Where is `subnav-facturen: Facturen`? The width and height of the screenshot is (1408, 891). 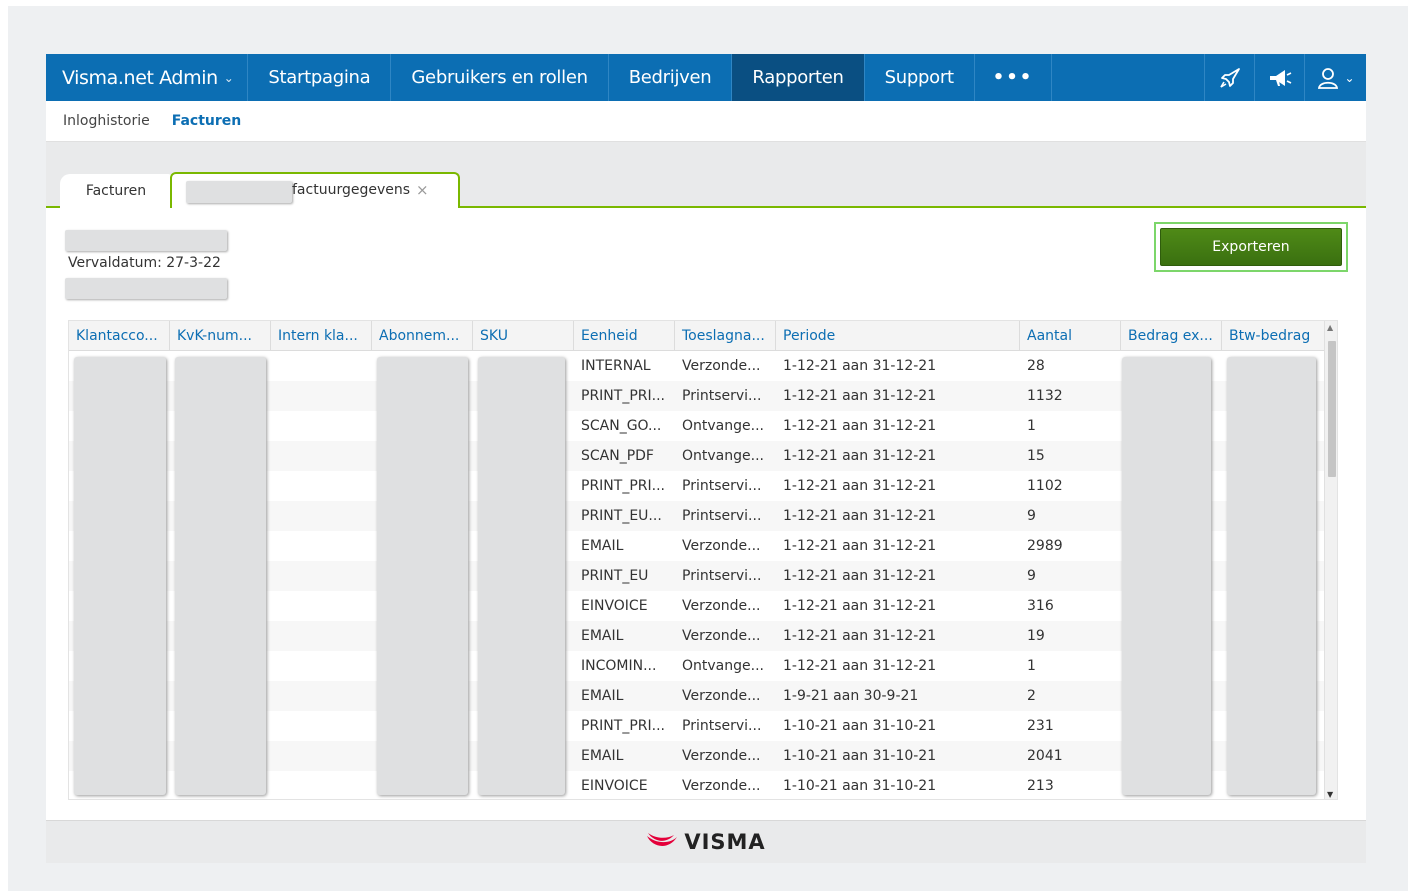 subnav-facturen: Facturen is located at coordinates (207, 121).